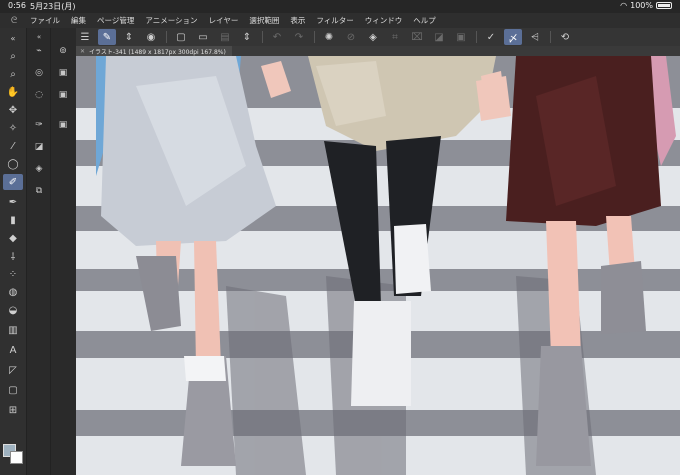 Image resolution: width=680 pixels, height=475 pixels. I want to click on crop-icon: ⌧, so click(417, 37).